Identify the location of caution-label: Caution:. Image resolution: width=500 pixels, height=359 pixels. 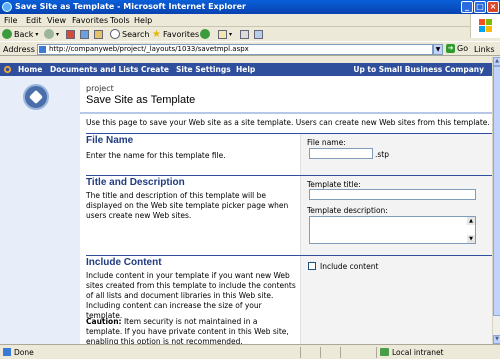
(104, 321).